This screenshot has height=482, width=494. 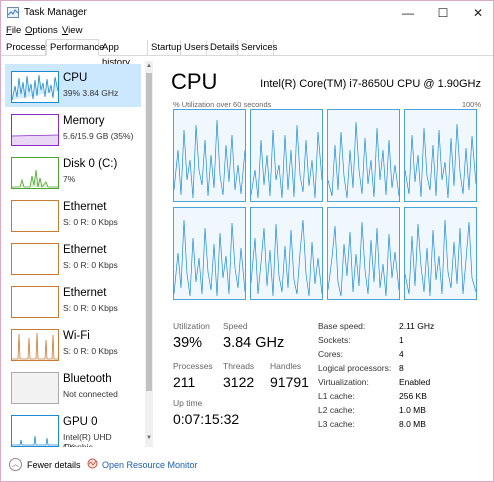 What do you see at coordinates (355, 368) in the screenshot?
I see `info-label-logical-processors: Logical processors:` at bounding box center [355, 368].